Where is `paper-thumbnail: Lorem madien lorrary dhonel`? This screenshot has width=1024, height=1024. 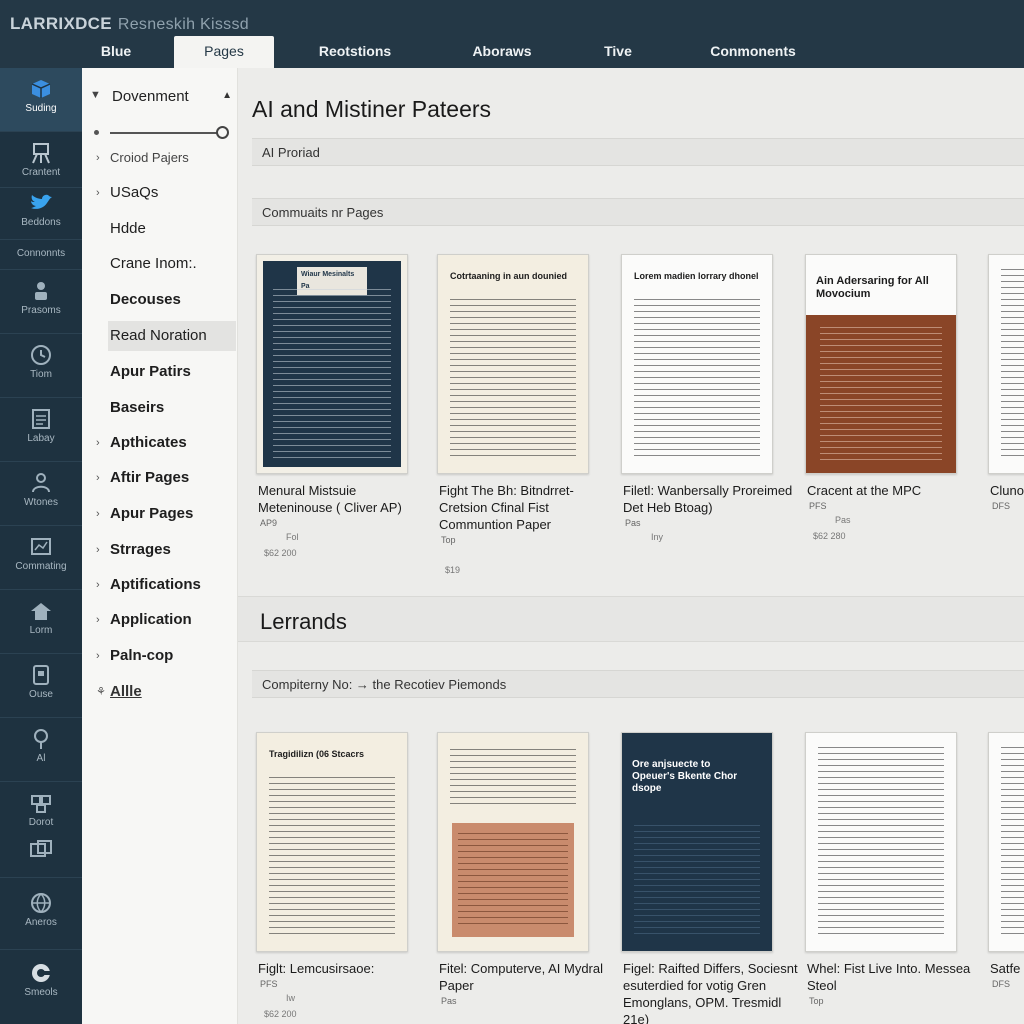
paper-thumbnail: Lorem madien lorrary dhonel is located at coordinates (697, 364).